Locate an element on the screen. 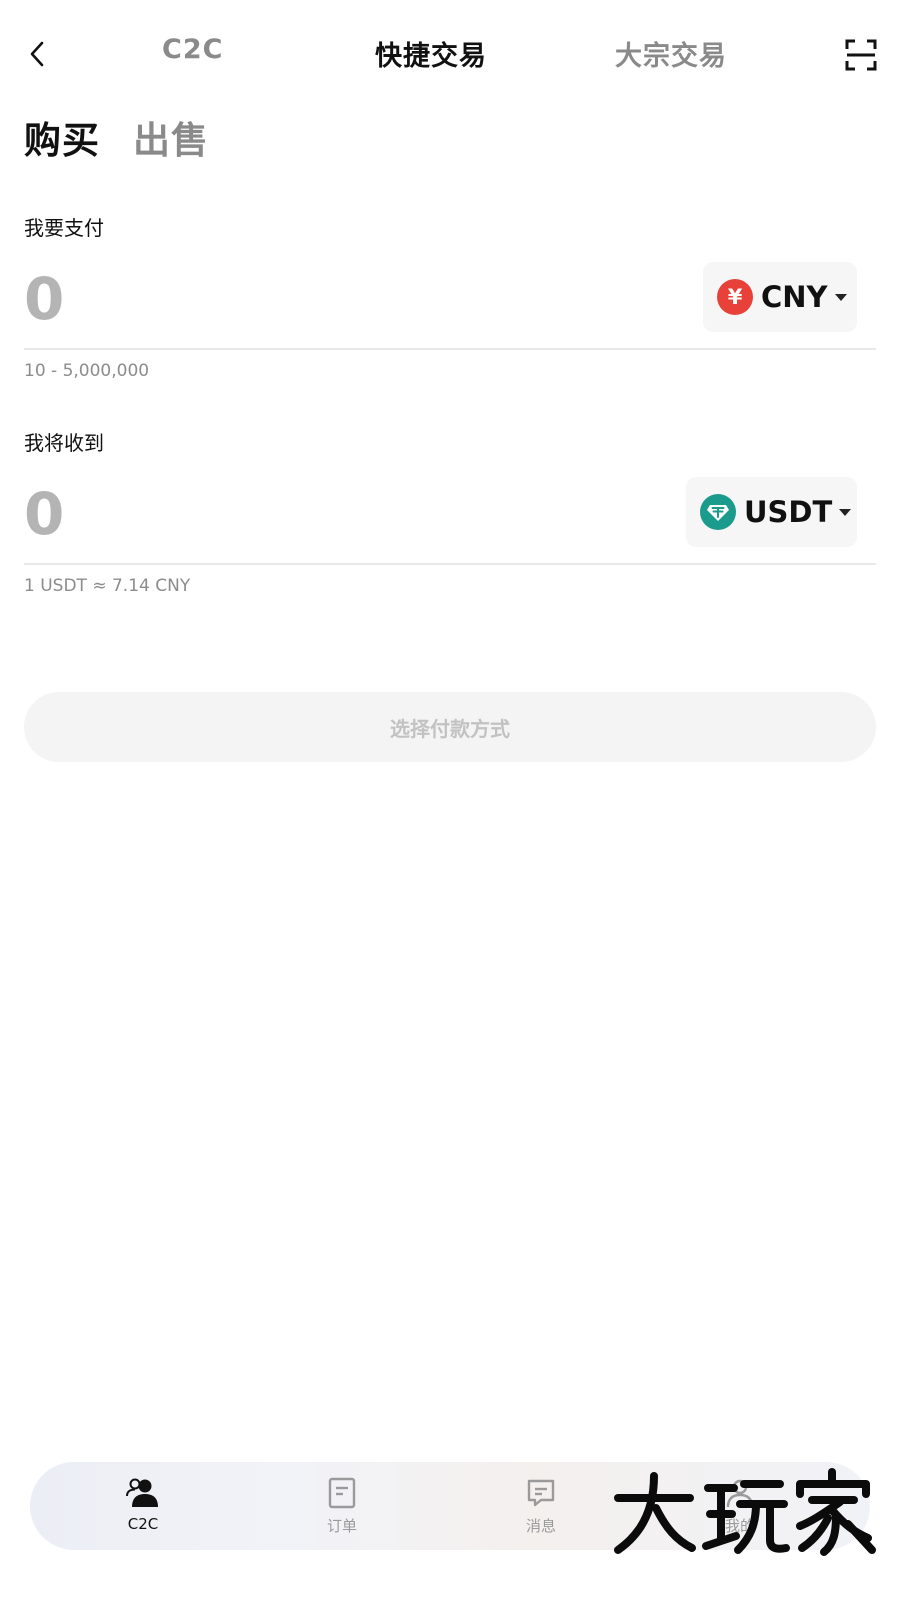 The width and height of the screenshot is (900, 1600). users-icon is located at coordinates (142, 1492).